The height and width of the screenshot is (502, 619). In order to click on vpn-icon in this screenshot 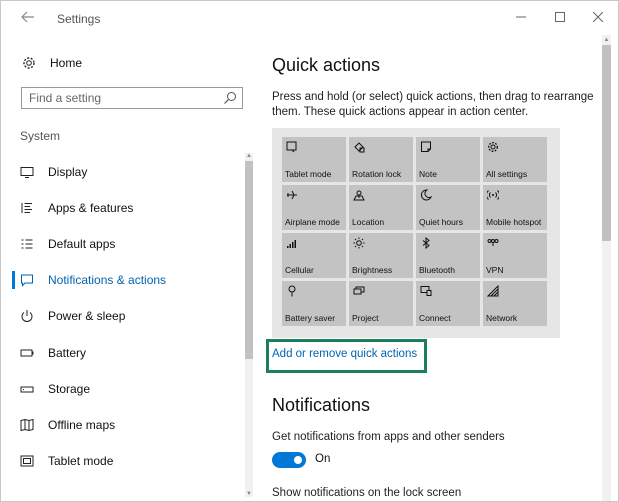, I will do `click(493, 243)`.